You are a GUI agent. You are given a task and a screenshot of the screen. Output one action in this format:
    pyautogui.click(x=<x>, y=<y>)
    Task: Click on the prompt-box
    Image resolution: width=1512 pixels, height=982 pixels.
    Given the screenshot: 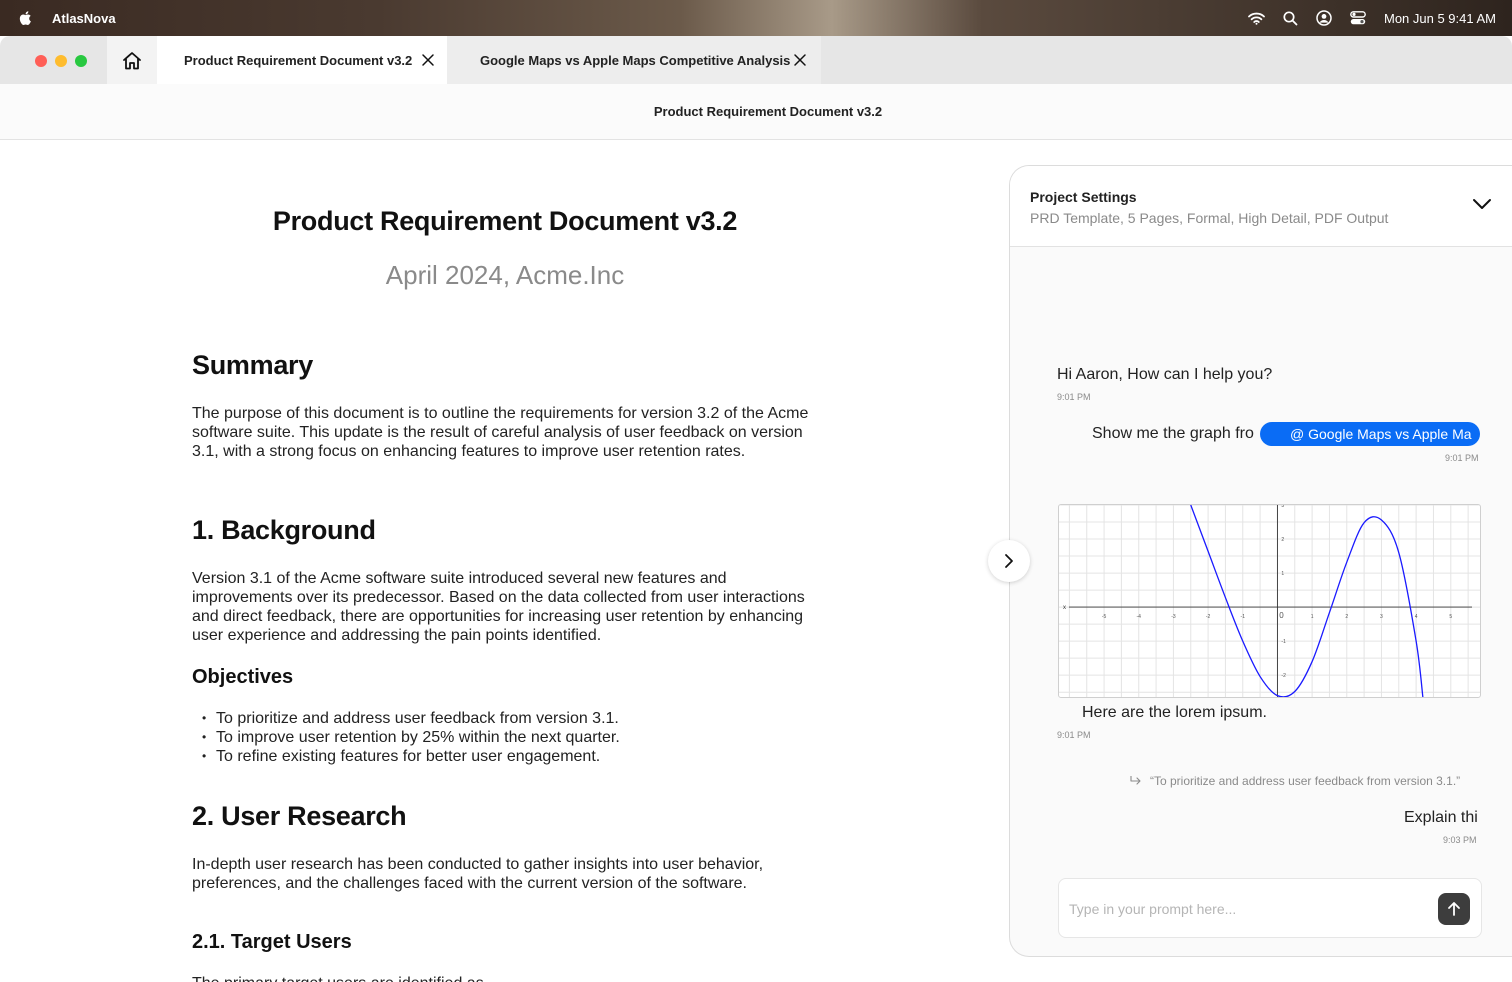 What is the action you would take?
    pyautogui.click(x=1270, y=908)
    